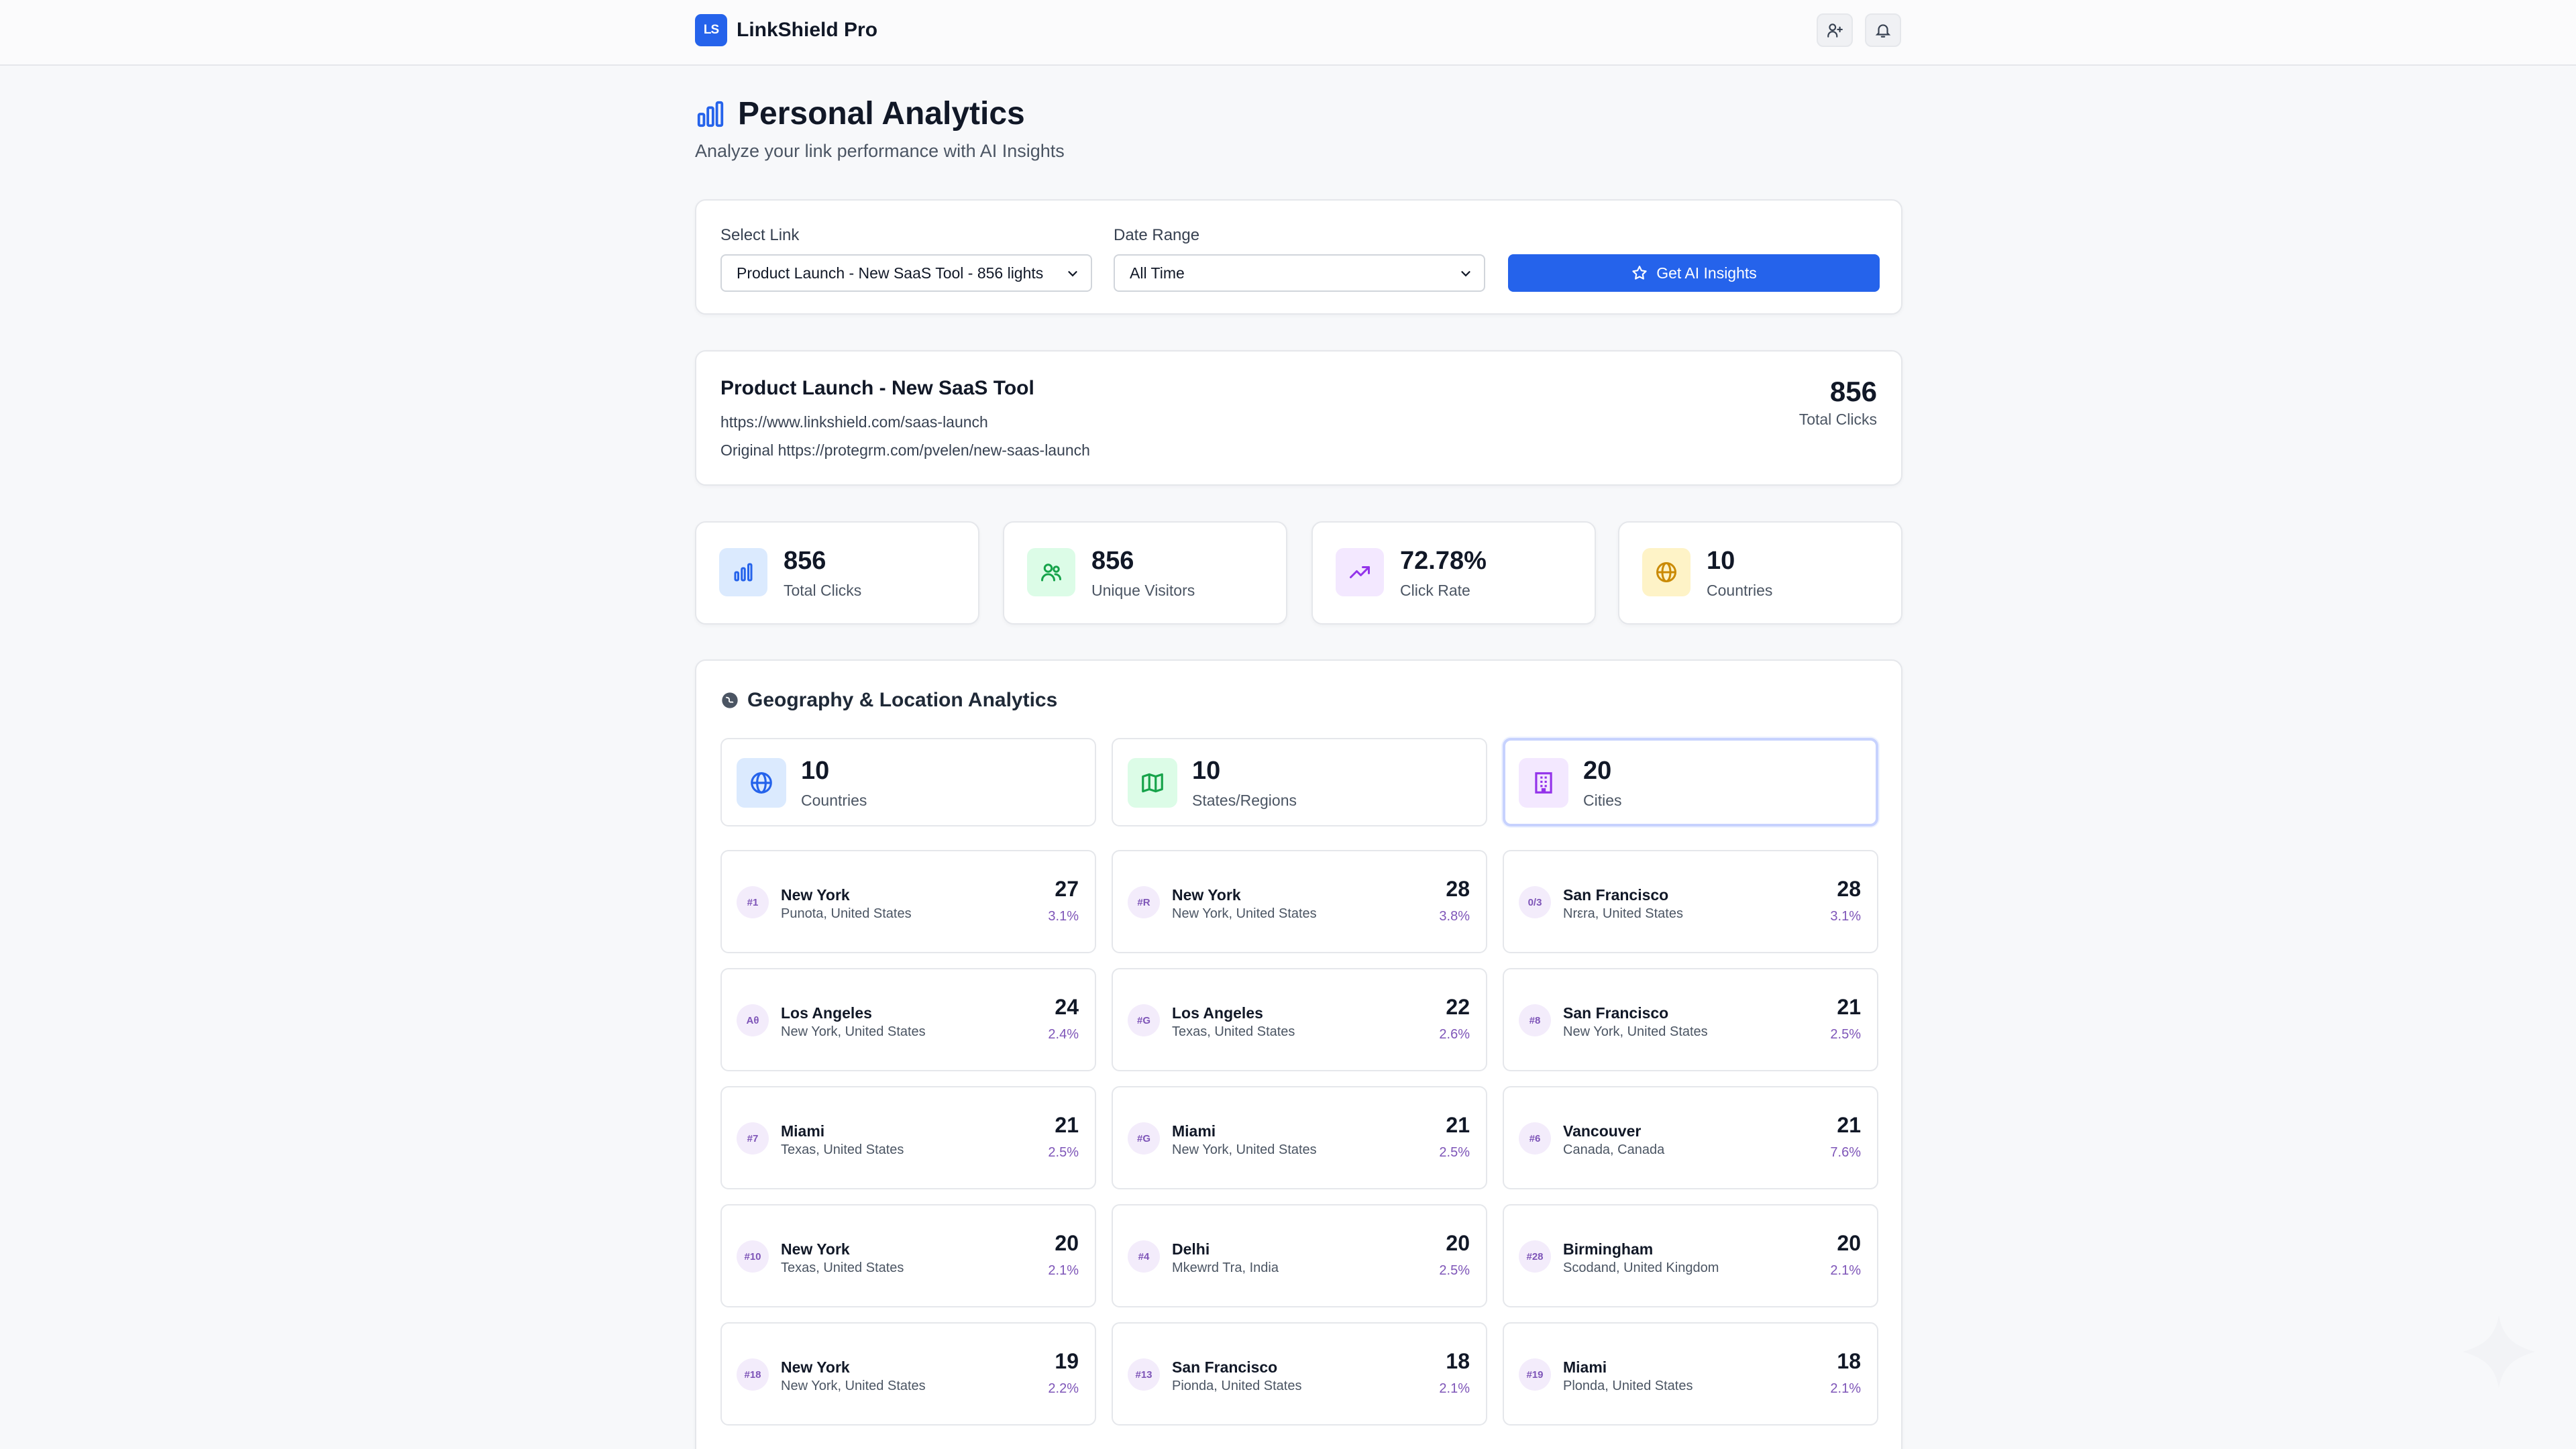  I want to click on location-card: #G Miami New York, United States 21 2.5%, so click(1299, 1137).